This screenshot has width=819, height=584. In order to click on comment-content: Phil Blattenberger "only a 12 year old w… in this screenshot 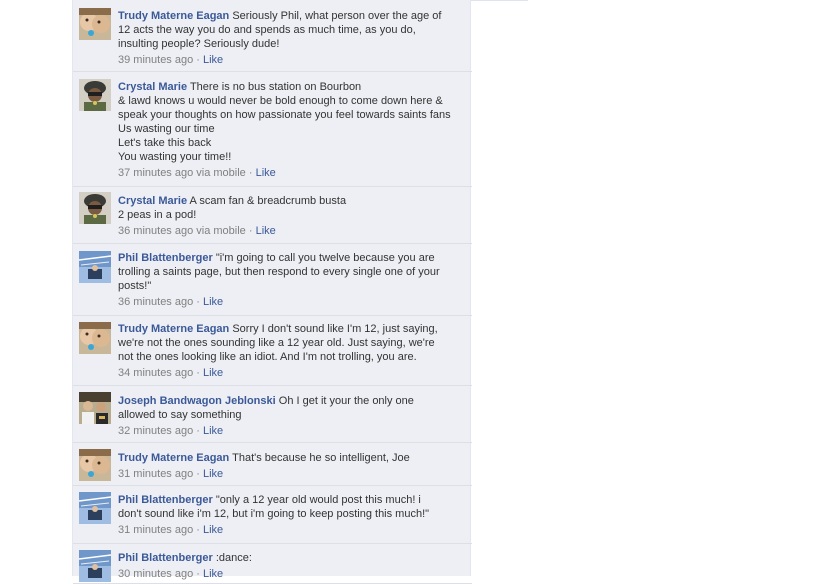, I will do `click(290, 507)`.